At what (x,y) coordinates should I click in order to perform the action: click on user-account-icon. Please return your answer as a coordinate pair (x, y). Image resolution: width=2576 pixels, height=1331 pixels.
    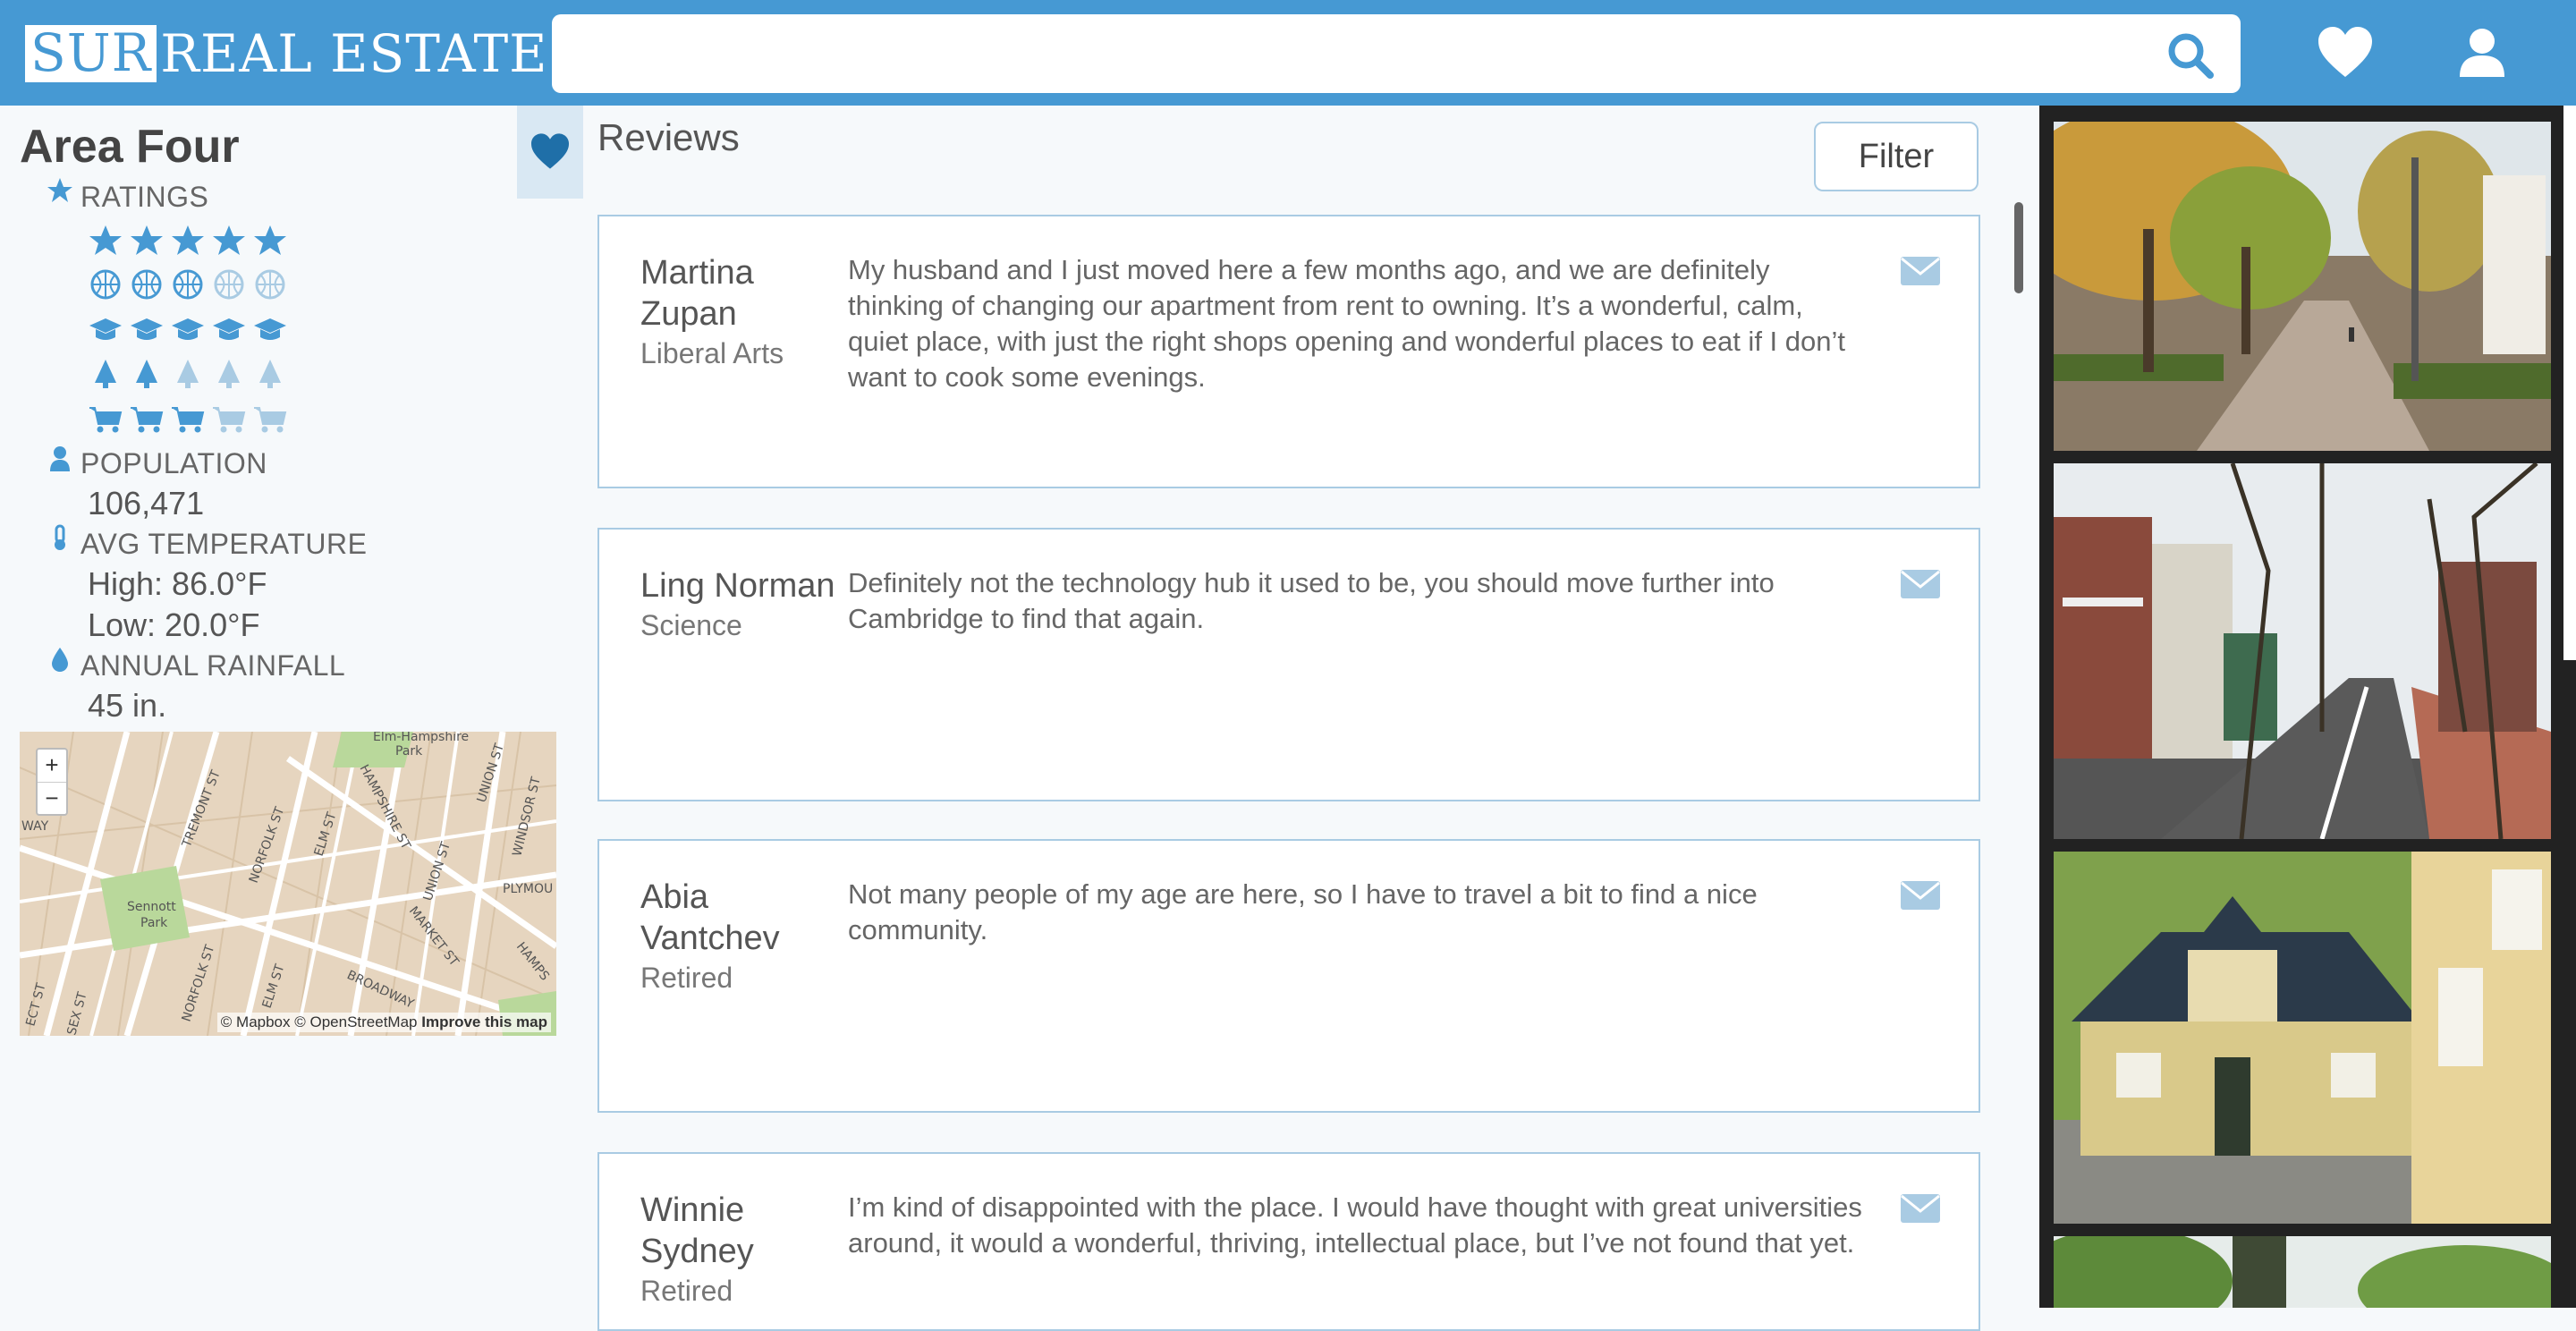
    Looking at the image, I should click on (2482, 53).